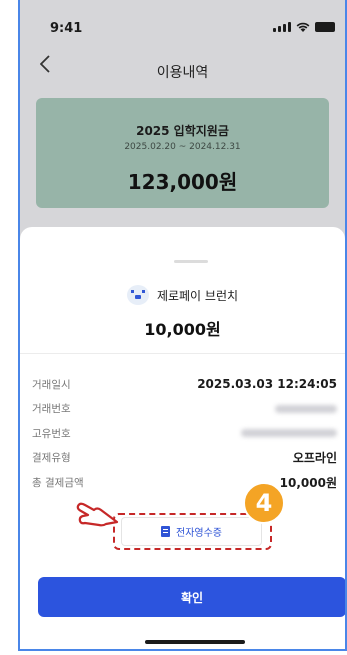 The width and height of the screenshot is (347, 655). Describe the element at coordinates (264, 503) in the screenshot. I see `step-number-badge: 4` at that location.